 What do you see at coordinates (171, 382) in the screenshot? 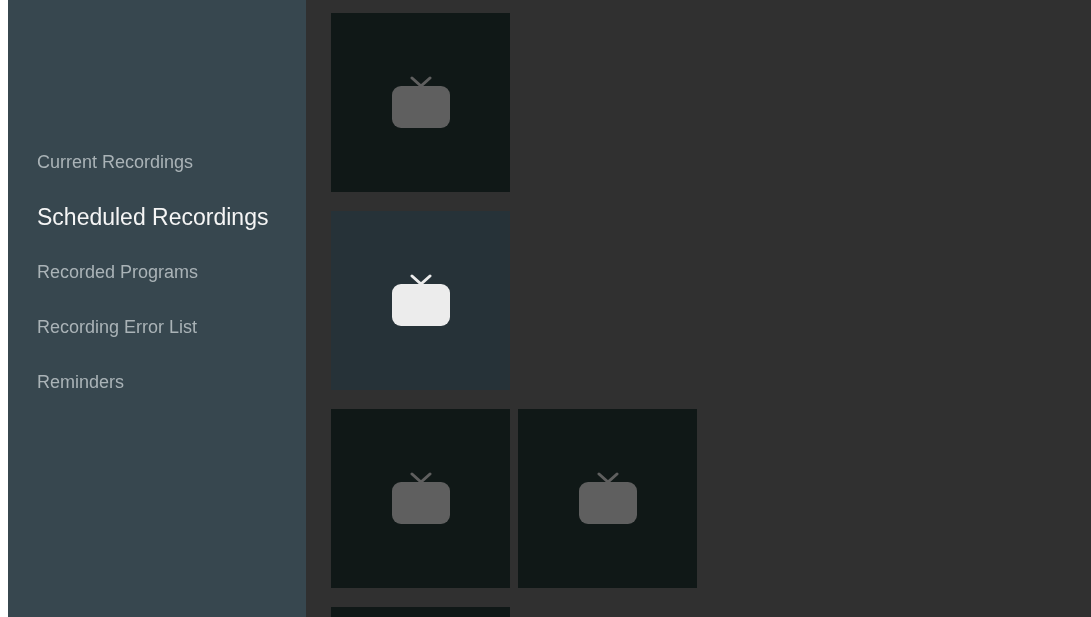
I see `sidebar-item: Reminders` at bounding box center [171, 382].